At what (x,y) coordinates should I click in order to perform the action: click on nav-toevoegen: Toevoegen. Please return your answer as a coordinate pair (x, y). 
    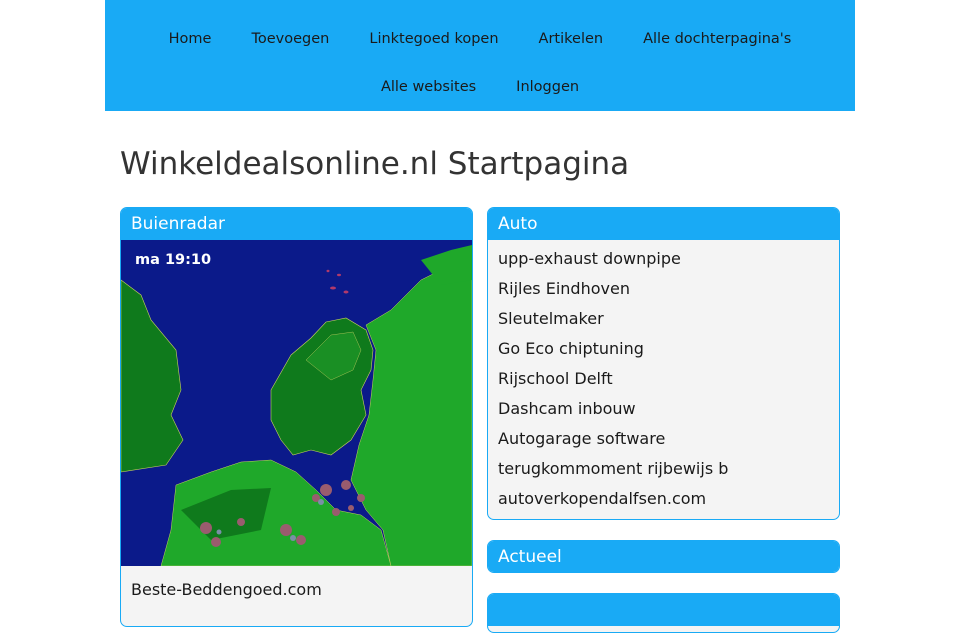
    Looking at the image, I should click on (290, 39).